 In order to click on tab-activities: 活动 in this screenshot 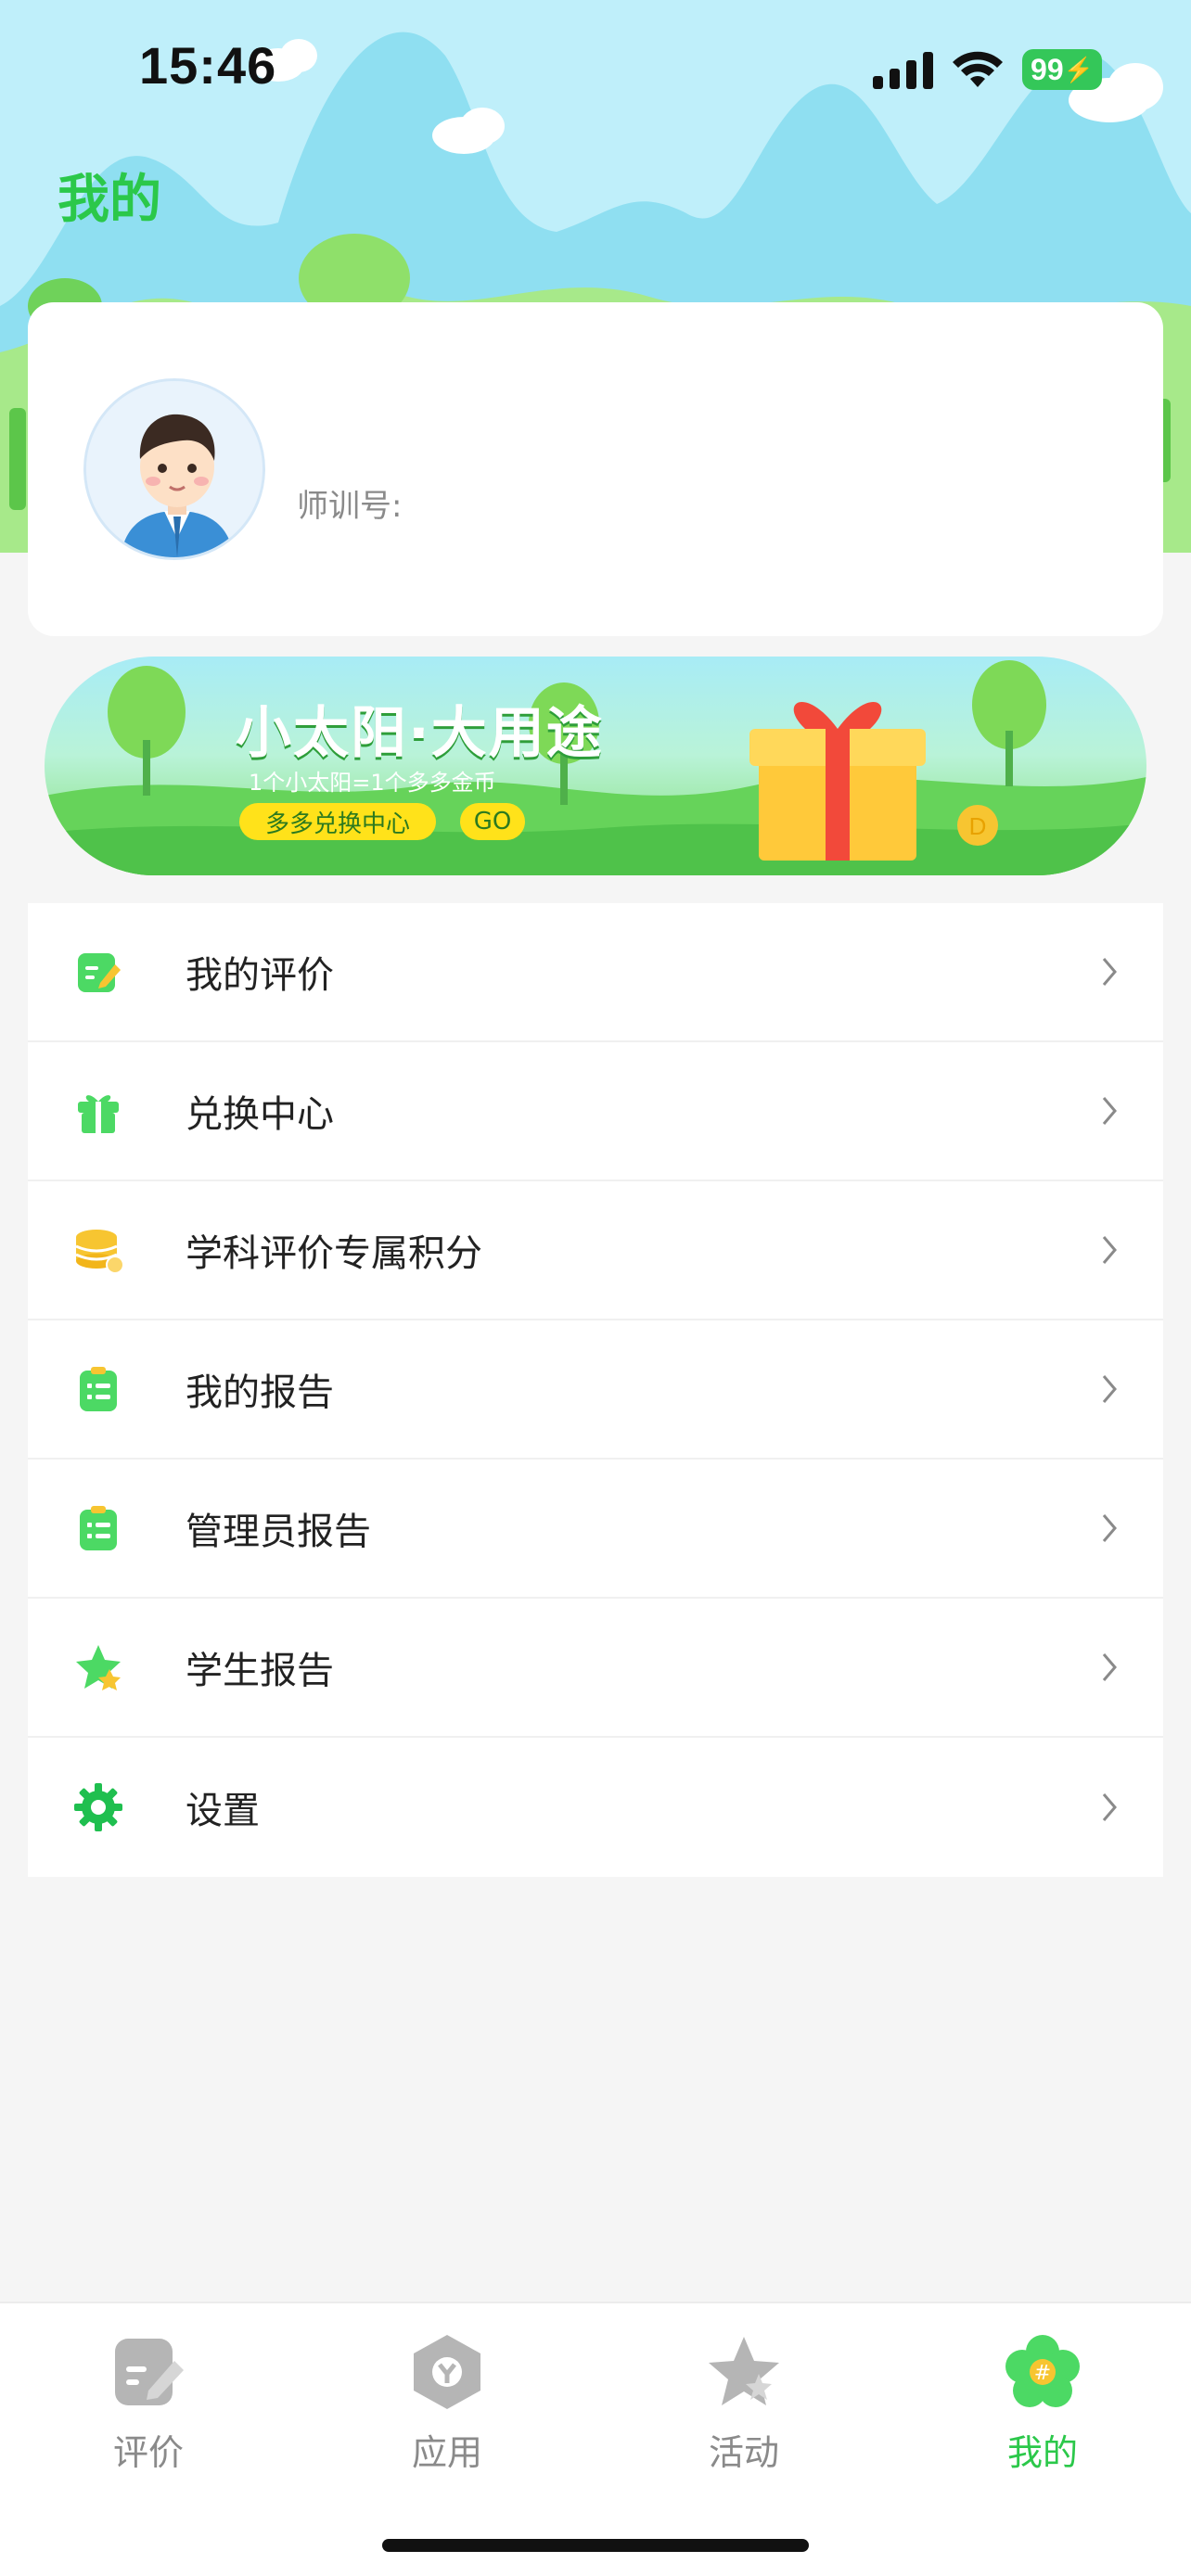, I will do `click(744, 2406)`.